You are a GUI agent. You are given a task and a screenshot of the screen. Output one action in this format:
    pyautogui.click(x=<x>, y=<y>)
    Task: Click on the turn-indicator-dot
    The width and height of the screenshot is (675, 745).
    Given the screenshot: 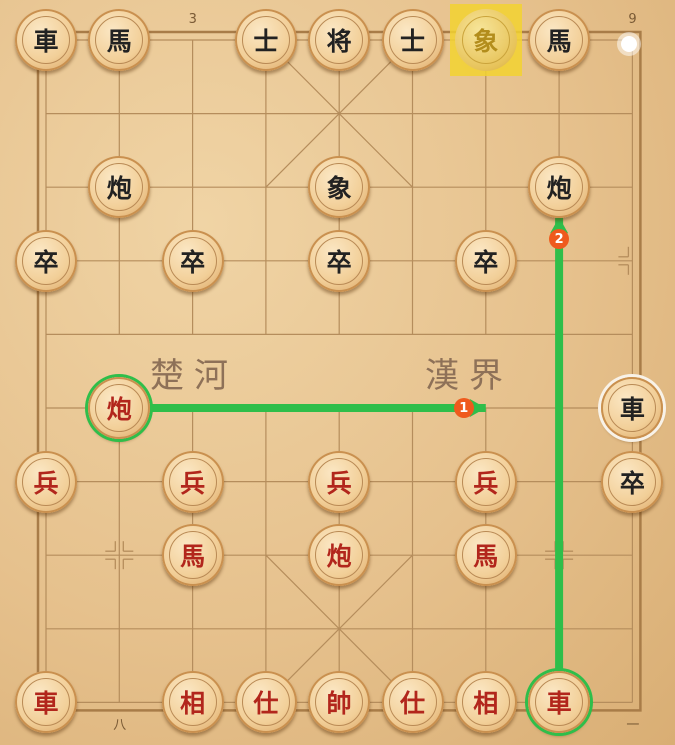 What is the action you would take?
    pyautogui.click(x=629, y=44)
    